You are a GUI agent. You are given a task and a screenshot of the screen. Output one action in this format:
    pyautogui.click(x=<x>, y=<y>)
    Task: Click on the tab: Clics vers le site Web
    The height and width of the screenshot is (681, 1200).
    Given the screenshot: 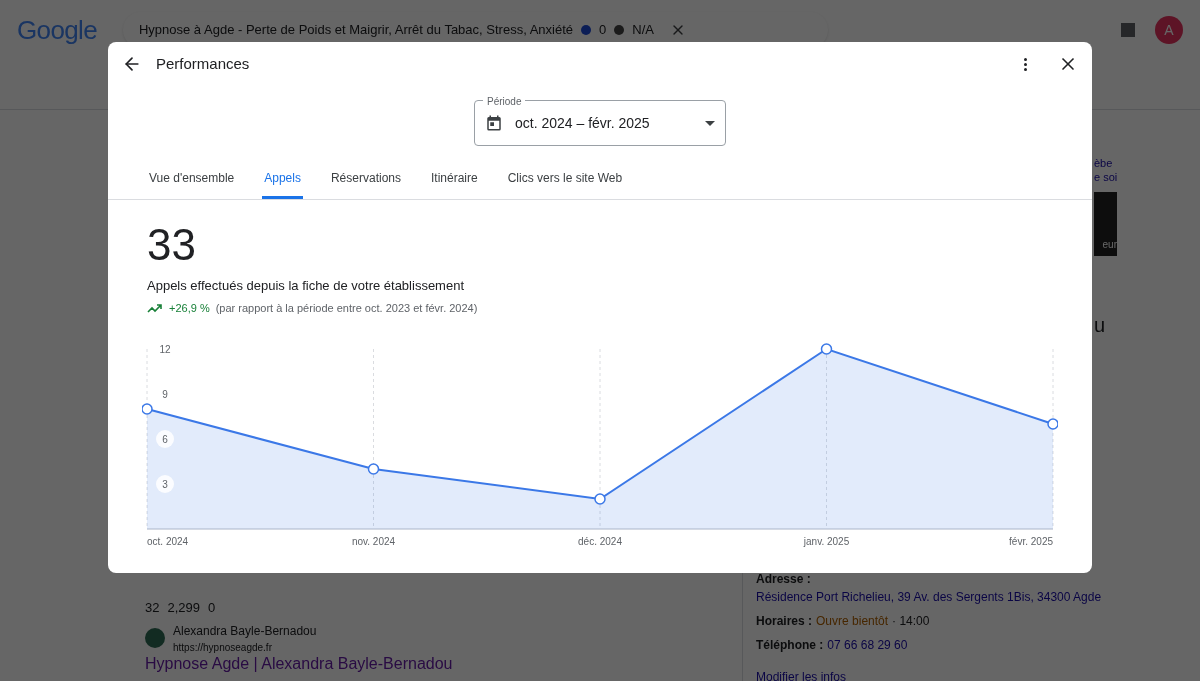 What is the action you would take?
    pyautogui.click(x=565, y=179)
    